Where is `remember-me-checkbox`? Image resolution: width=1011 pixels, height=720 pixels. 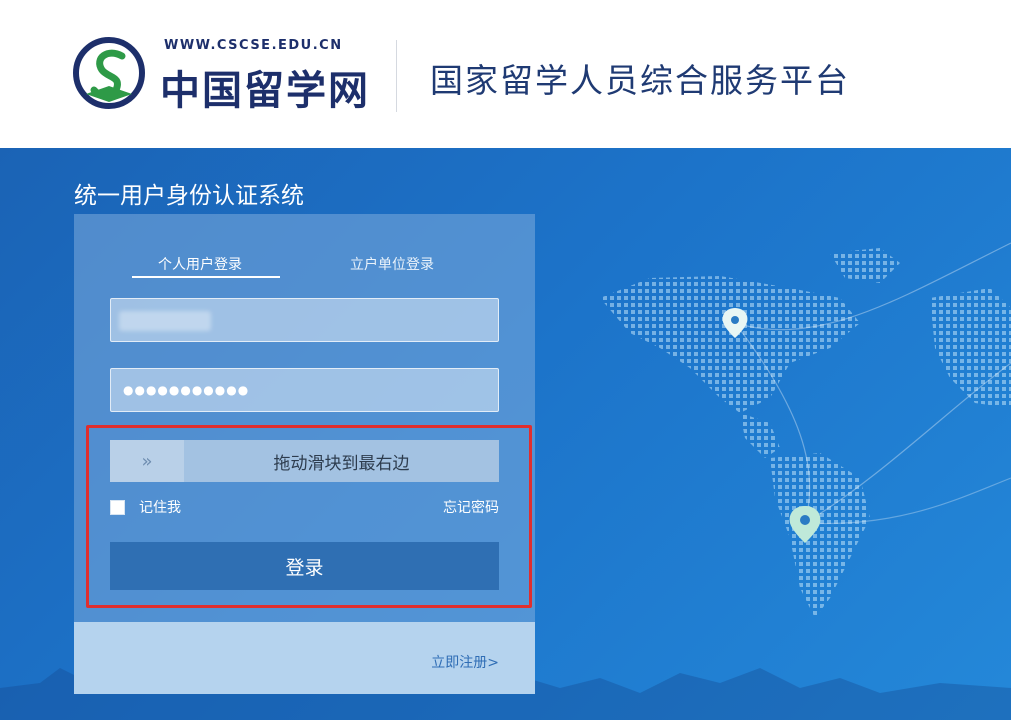 remember-me-checkbox is located at coordinates (117, 507).